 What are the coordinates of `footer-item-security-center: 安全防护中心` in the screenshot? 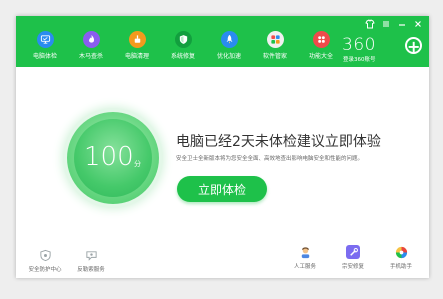 It's located at (45, 260).